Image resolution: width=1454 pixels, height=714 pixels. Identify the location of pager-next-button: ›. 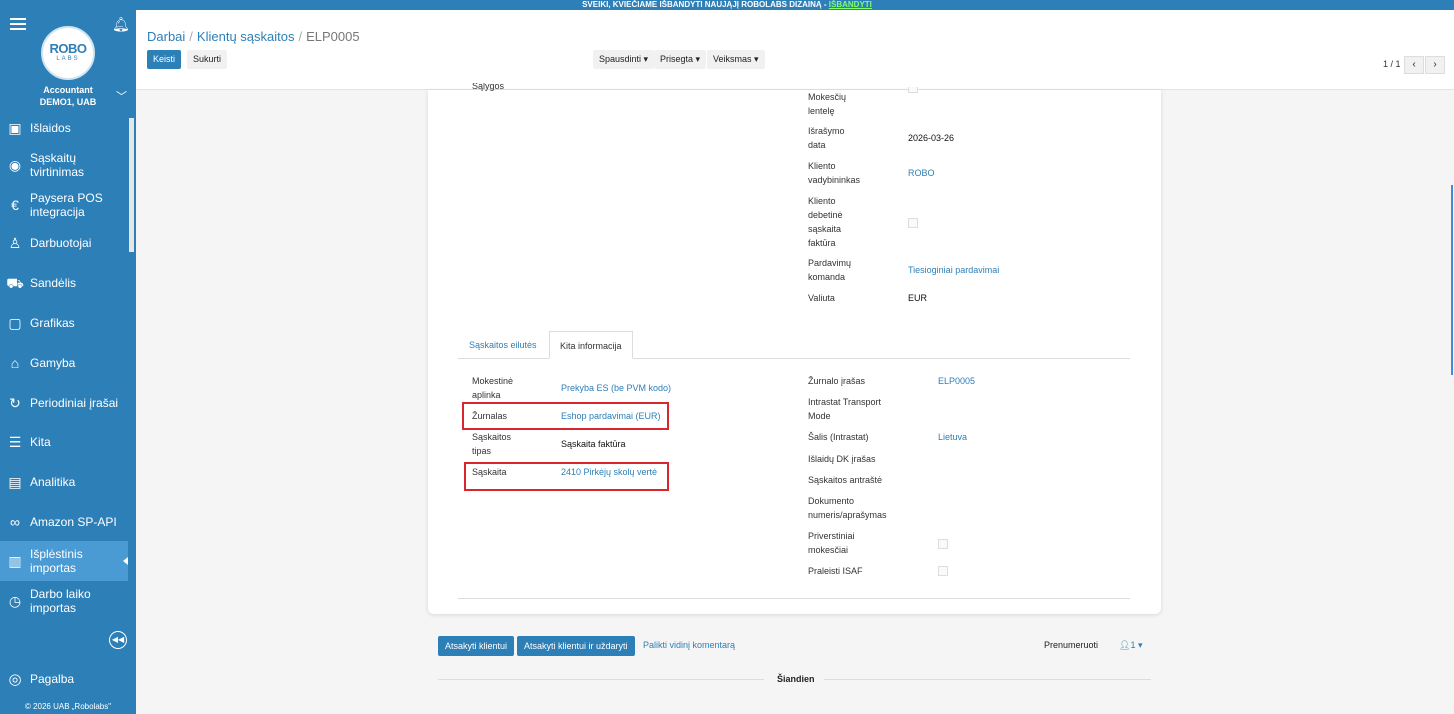
(1435, 65).